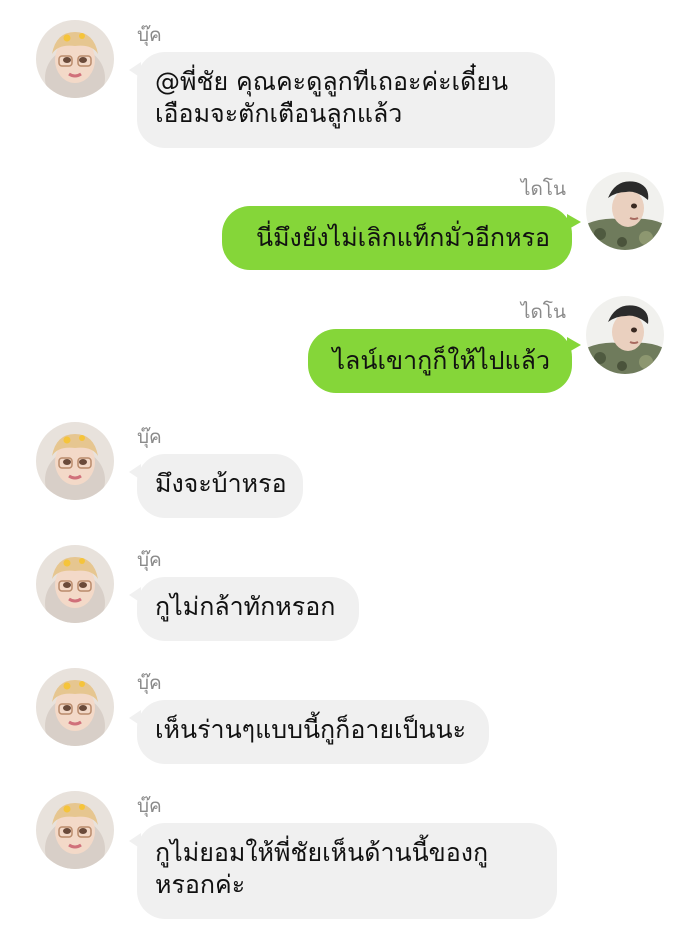  Describe the element at coordinates (200, 884) in the screenshot. I see `message-text: หรอกค่ะ` at that location.